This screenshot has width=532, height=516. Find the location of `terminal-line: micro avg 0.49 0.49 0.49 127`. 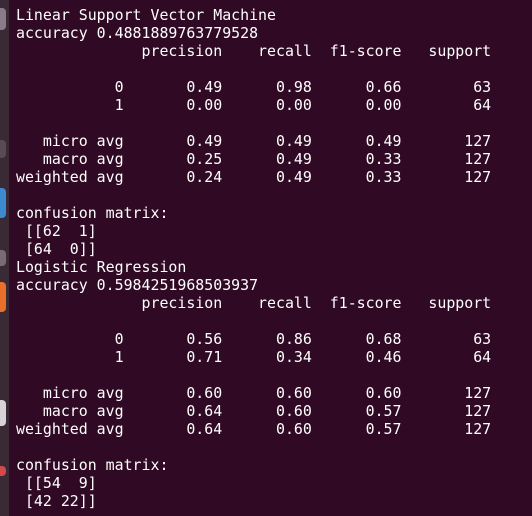

terminal-line: micro avg 0.49 0.49 0.49 127 is located at coordinates (254, 141).